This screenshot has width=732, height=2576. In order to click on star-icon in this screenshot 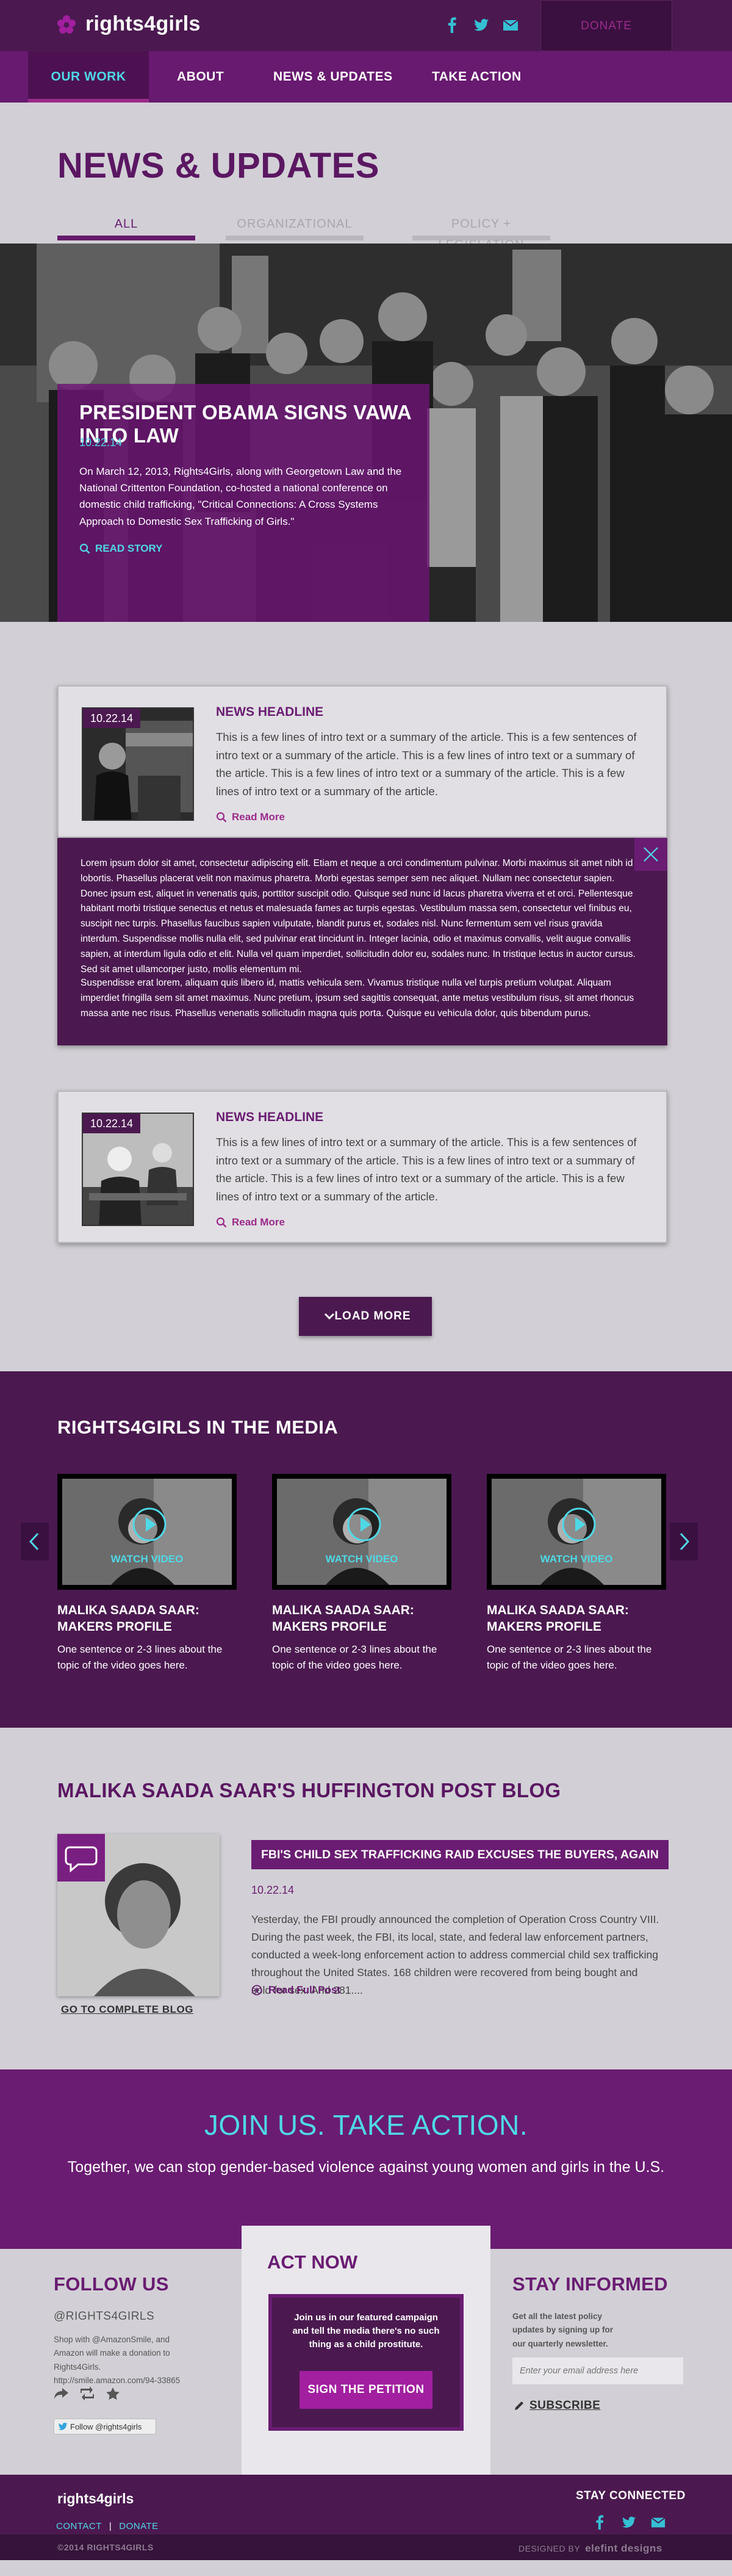, I will do `click(113, 2393)`.